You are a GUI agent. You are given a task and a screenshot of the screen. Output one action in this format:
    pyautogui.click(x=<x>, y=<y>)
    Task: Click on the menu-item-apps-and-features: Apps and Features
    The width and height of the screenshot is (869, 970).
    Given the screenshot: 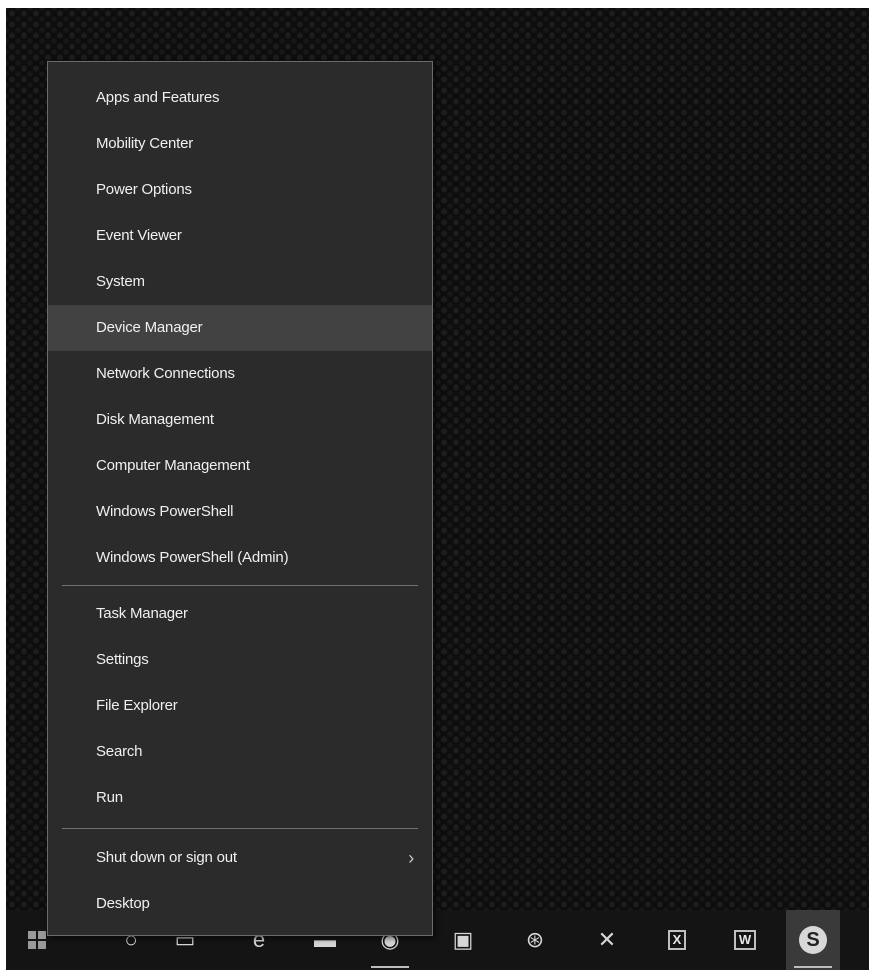 What is the action you would take?
    pyautogui.click(x=240, y=98)
    